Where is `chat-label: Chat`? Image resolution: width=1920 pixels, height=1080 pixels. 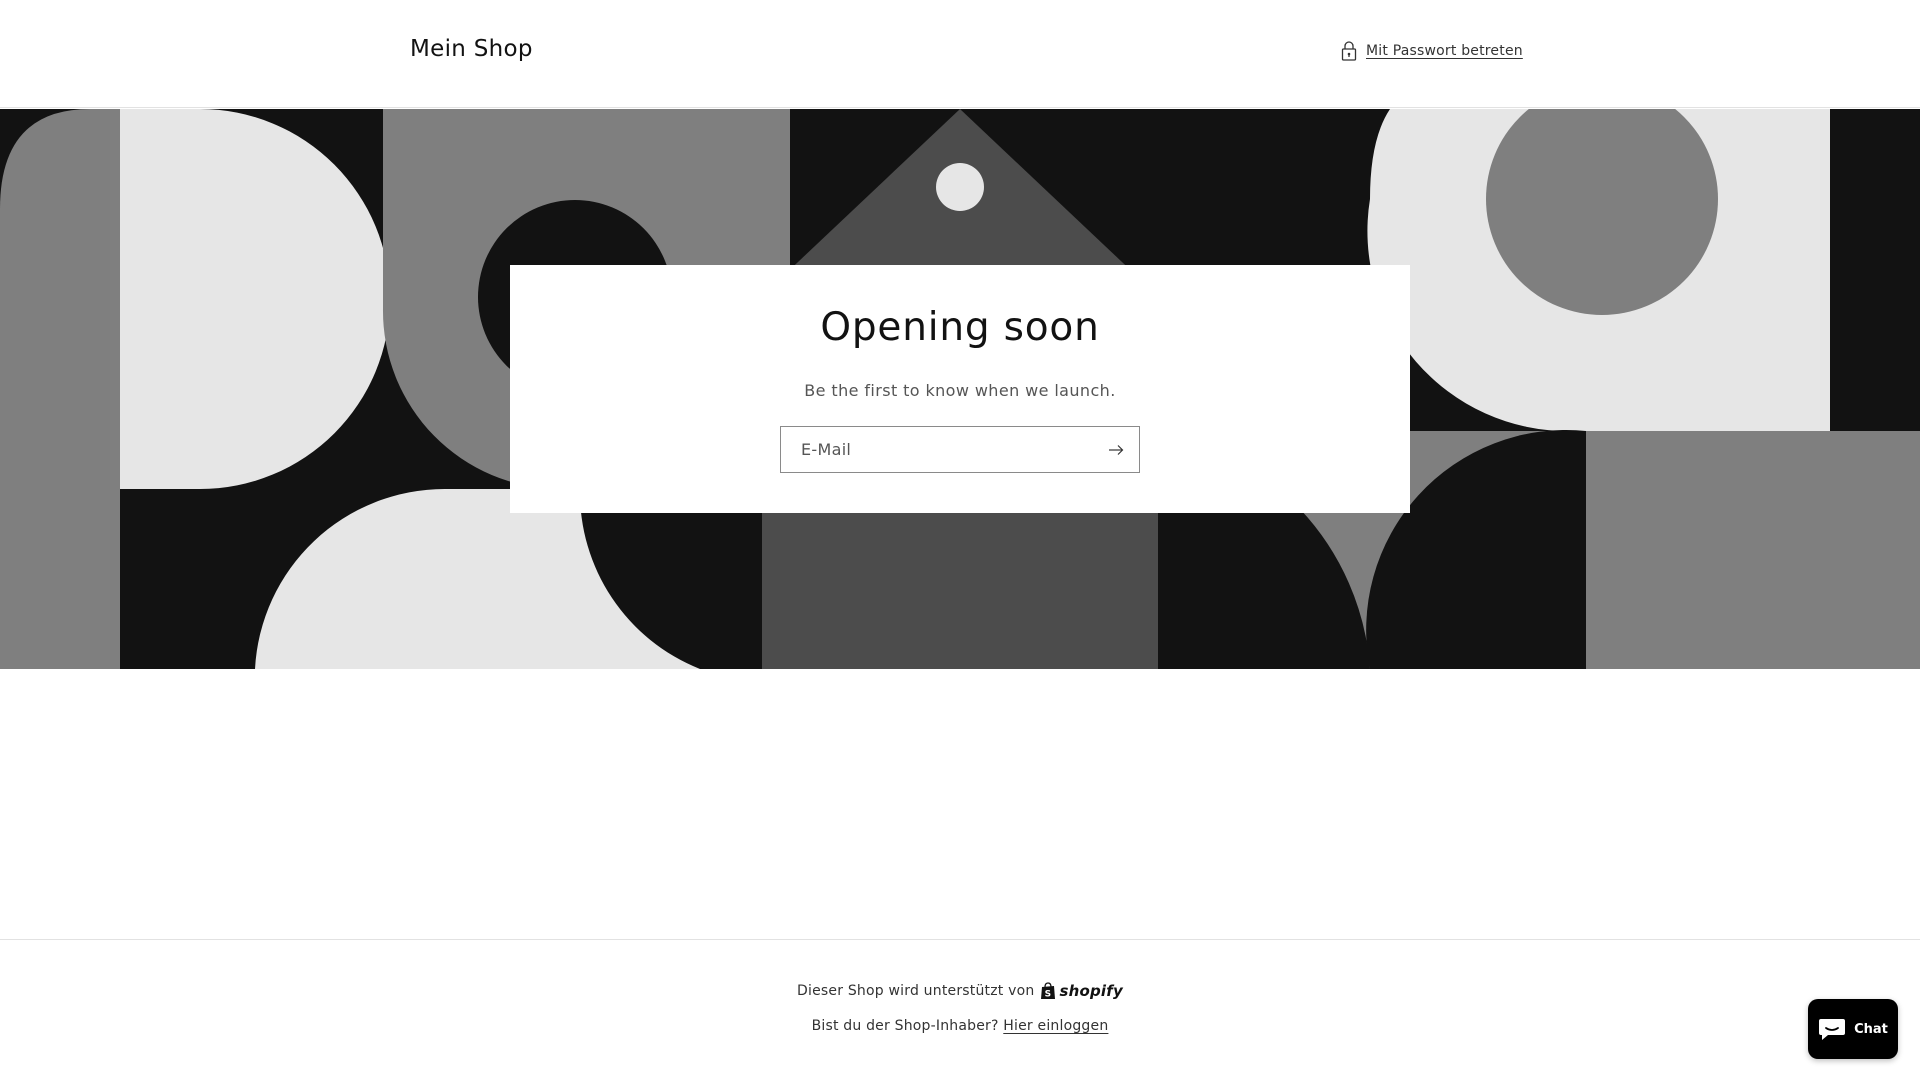 chat-label: Chat is located at coordinates (1871, 1029).